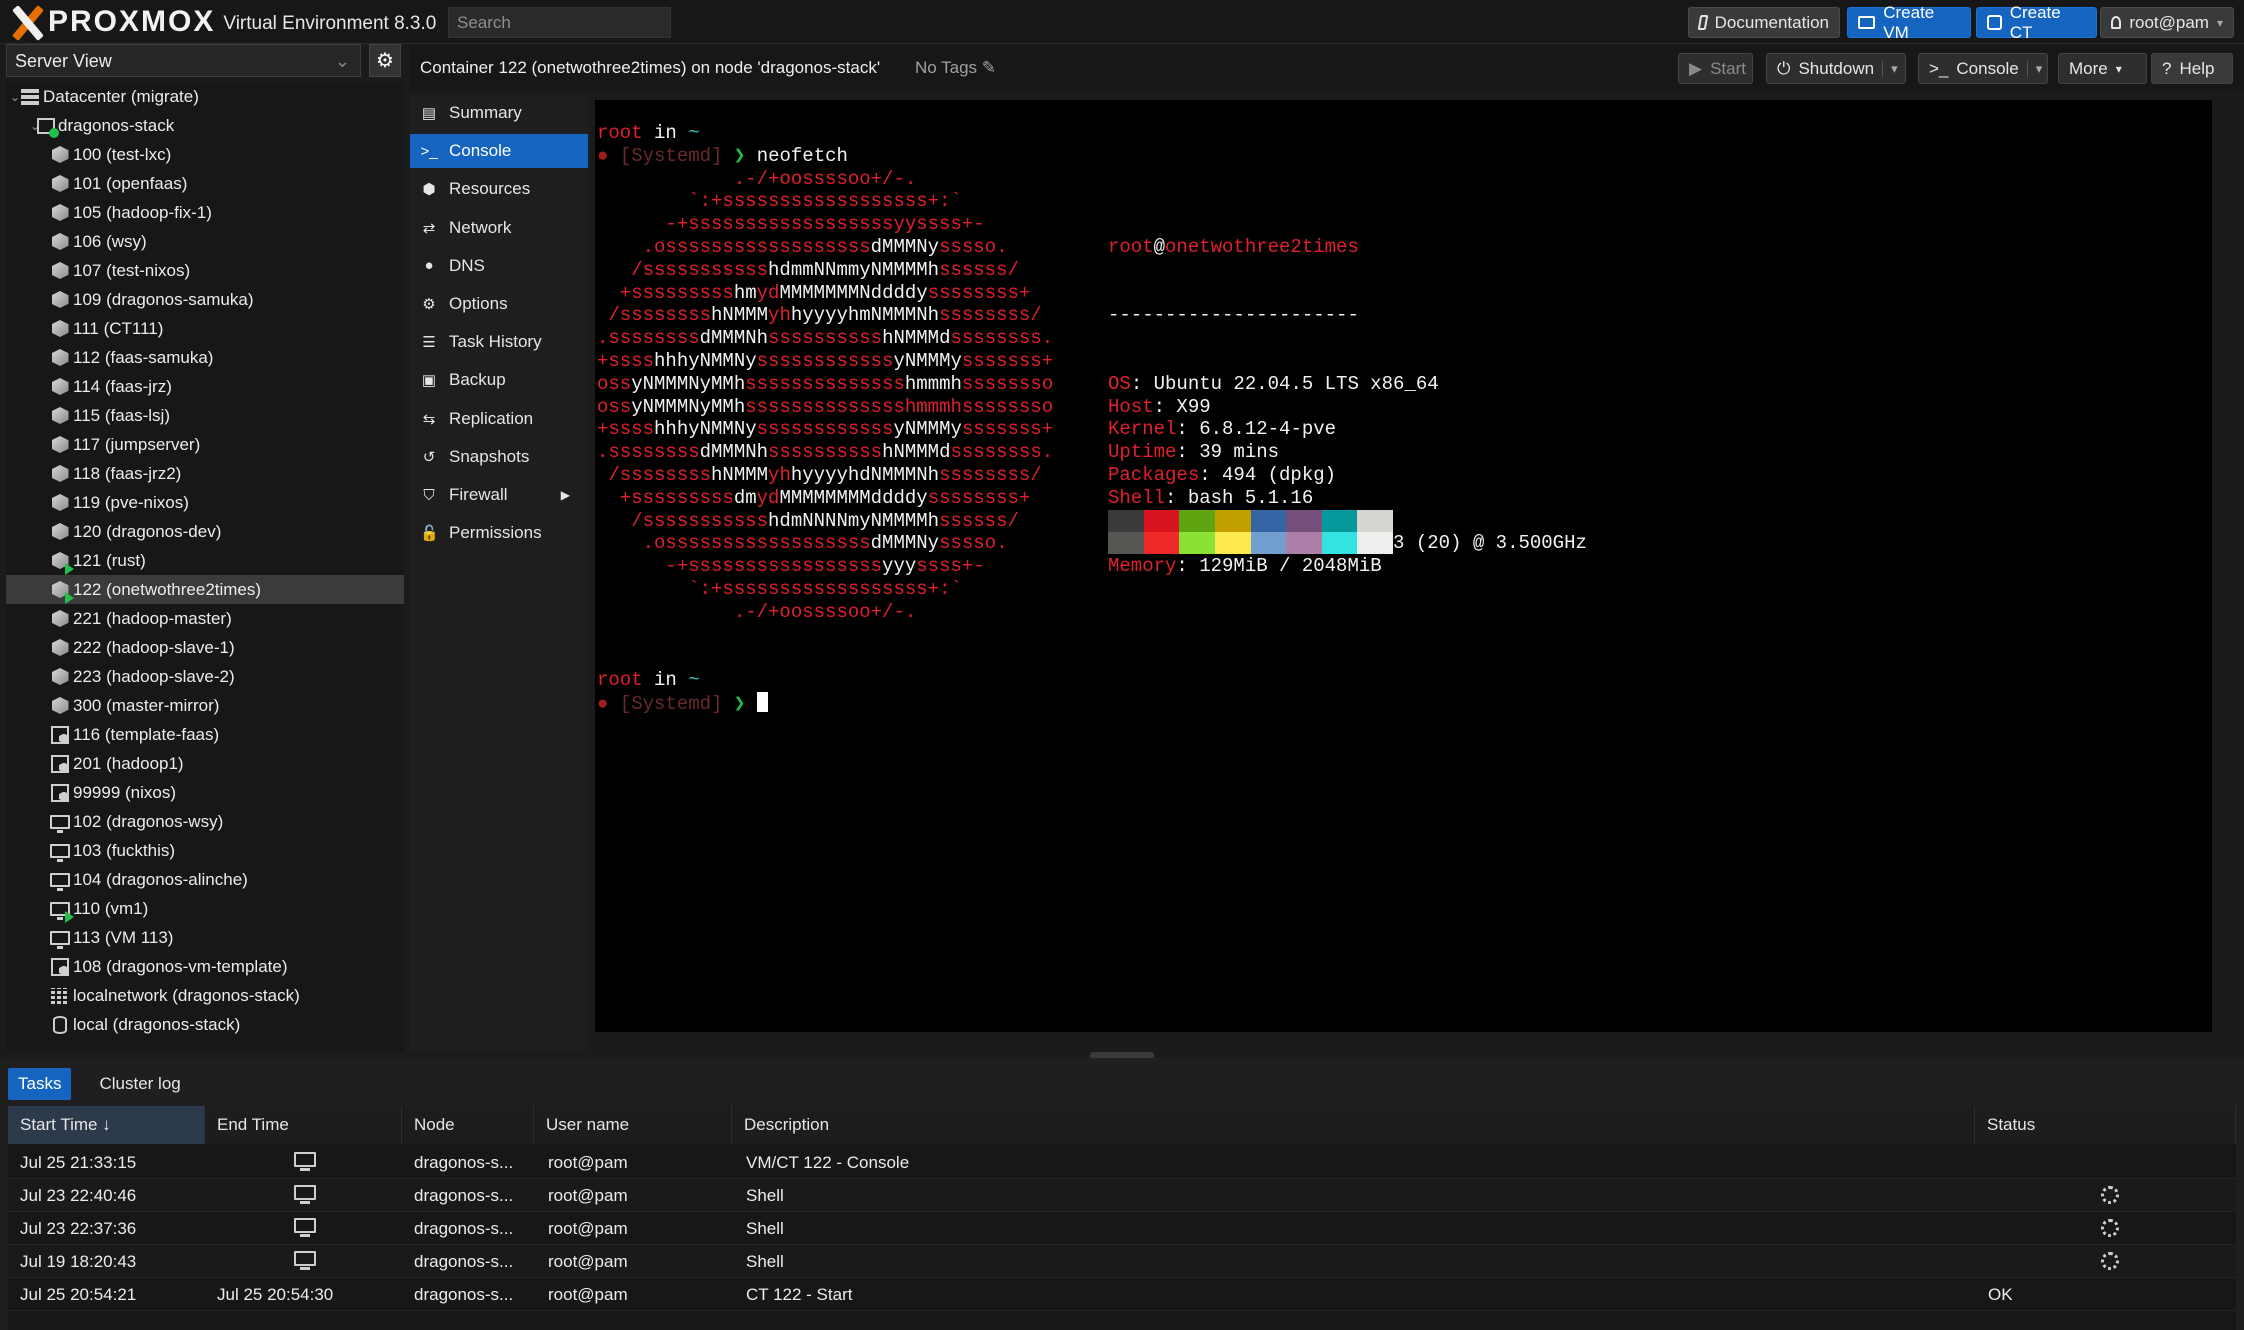  Describe the element at coordinates (60, 300) in the screenshot. I see `container-icon` at that location.